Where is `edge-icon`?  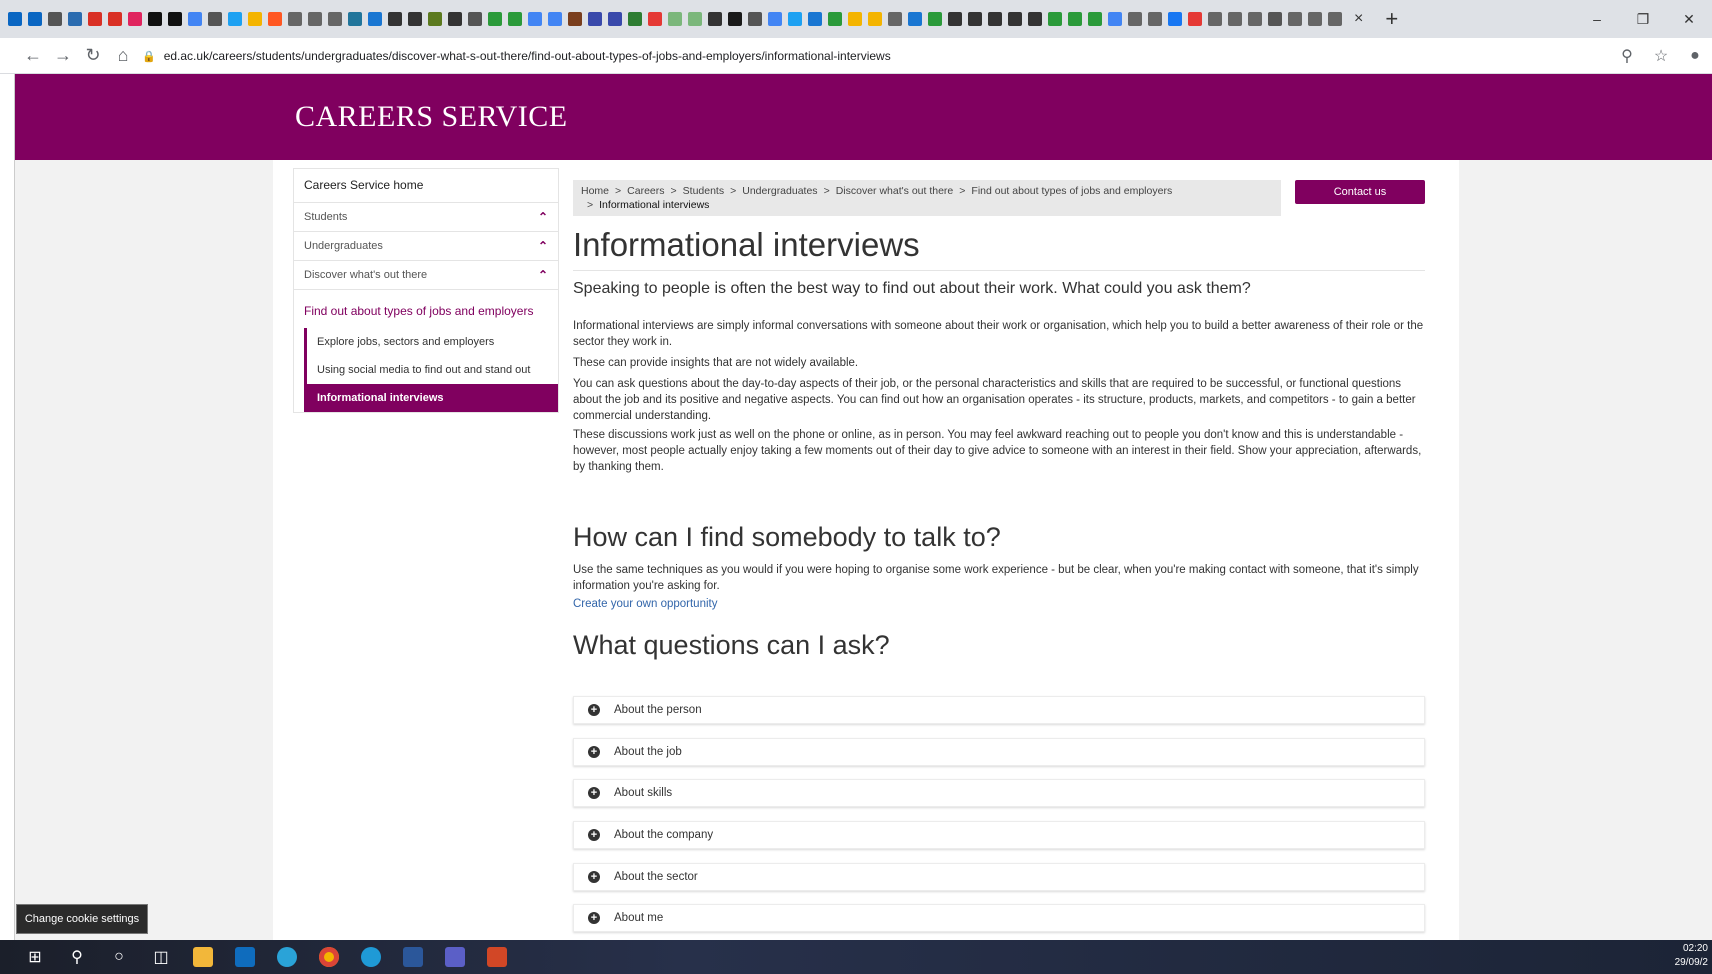
edge-icon is located at coordinates (287, 957).